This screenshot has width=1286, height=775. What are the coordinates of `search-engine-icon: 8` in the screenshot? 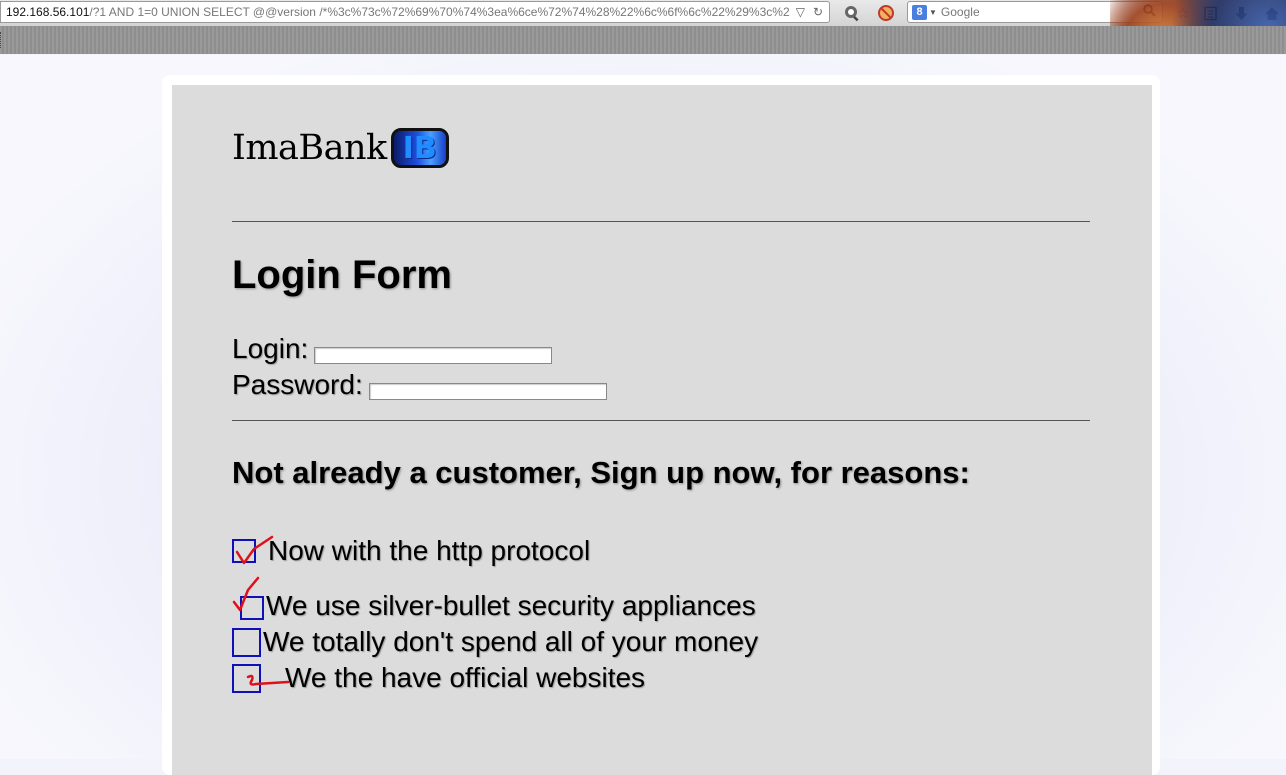 It's located at (919, 12).